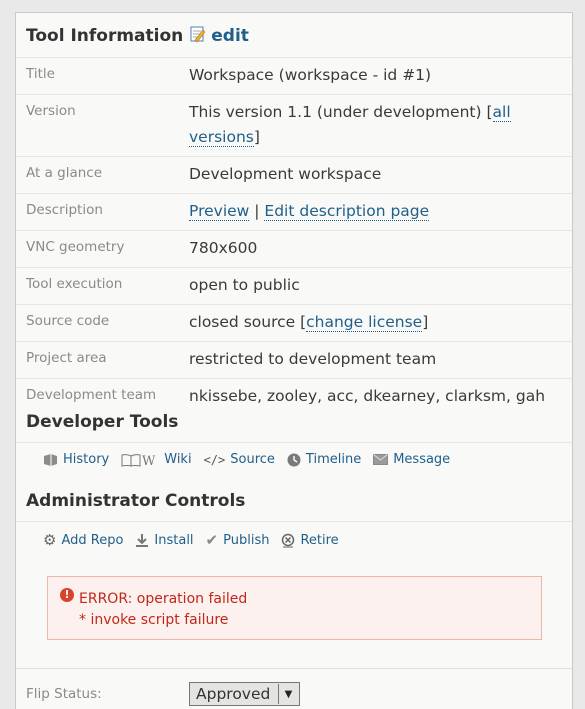  Describe the element at coordinates (248, 322) in the screenshot. I see `source-text: closed source [` at that location.